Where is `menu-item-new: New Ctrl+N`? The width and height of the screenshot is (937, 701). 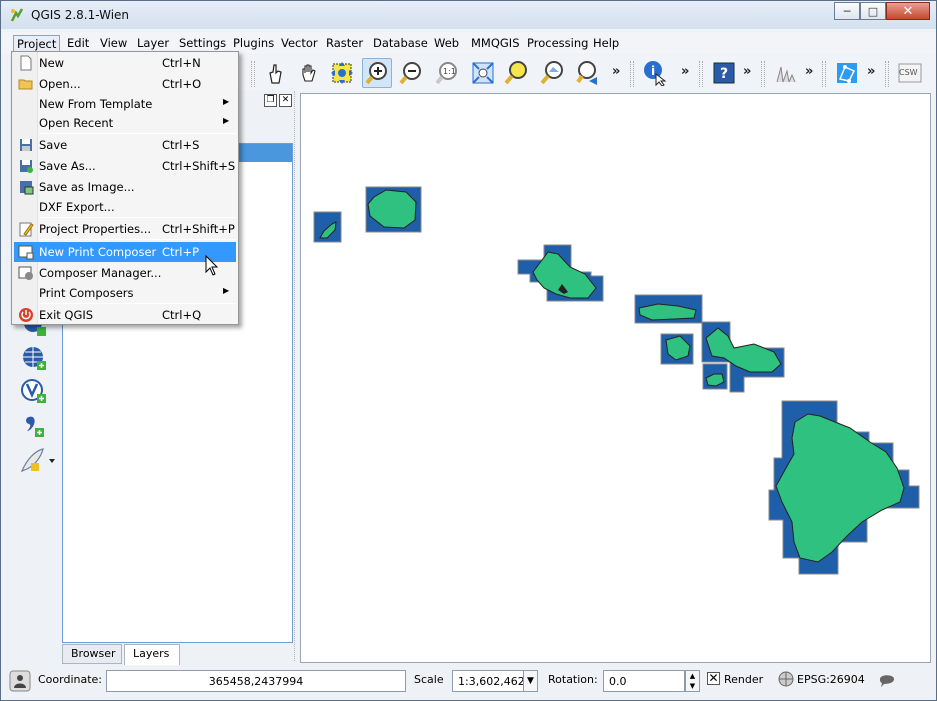 menu-item-new: New Ctrl+N is located at coordinates (125, 63).